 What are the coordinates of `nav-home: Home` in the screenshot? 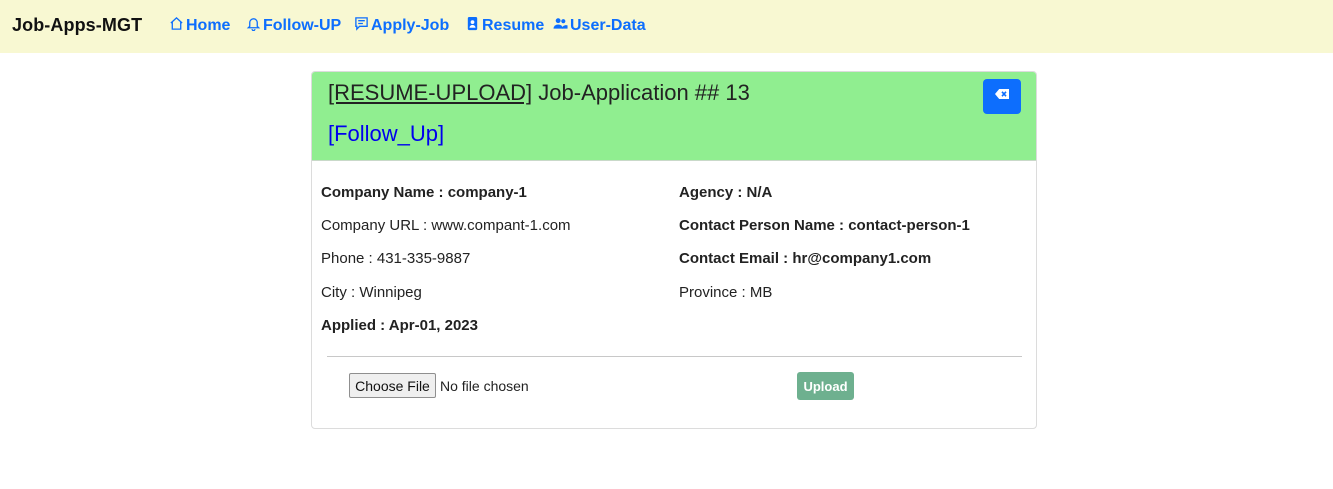 It's located at (199, 26).